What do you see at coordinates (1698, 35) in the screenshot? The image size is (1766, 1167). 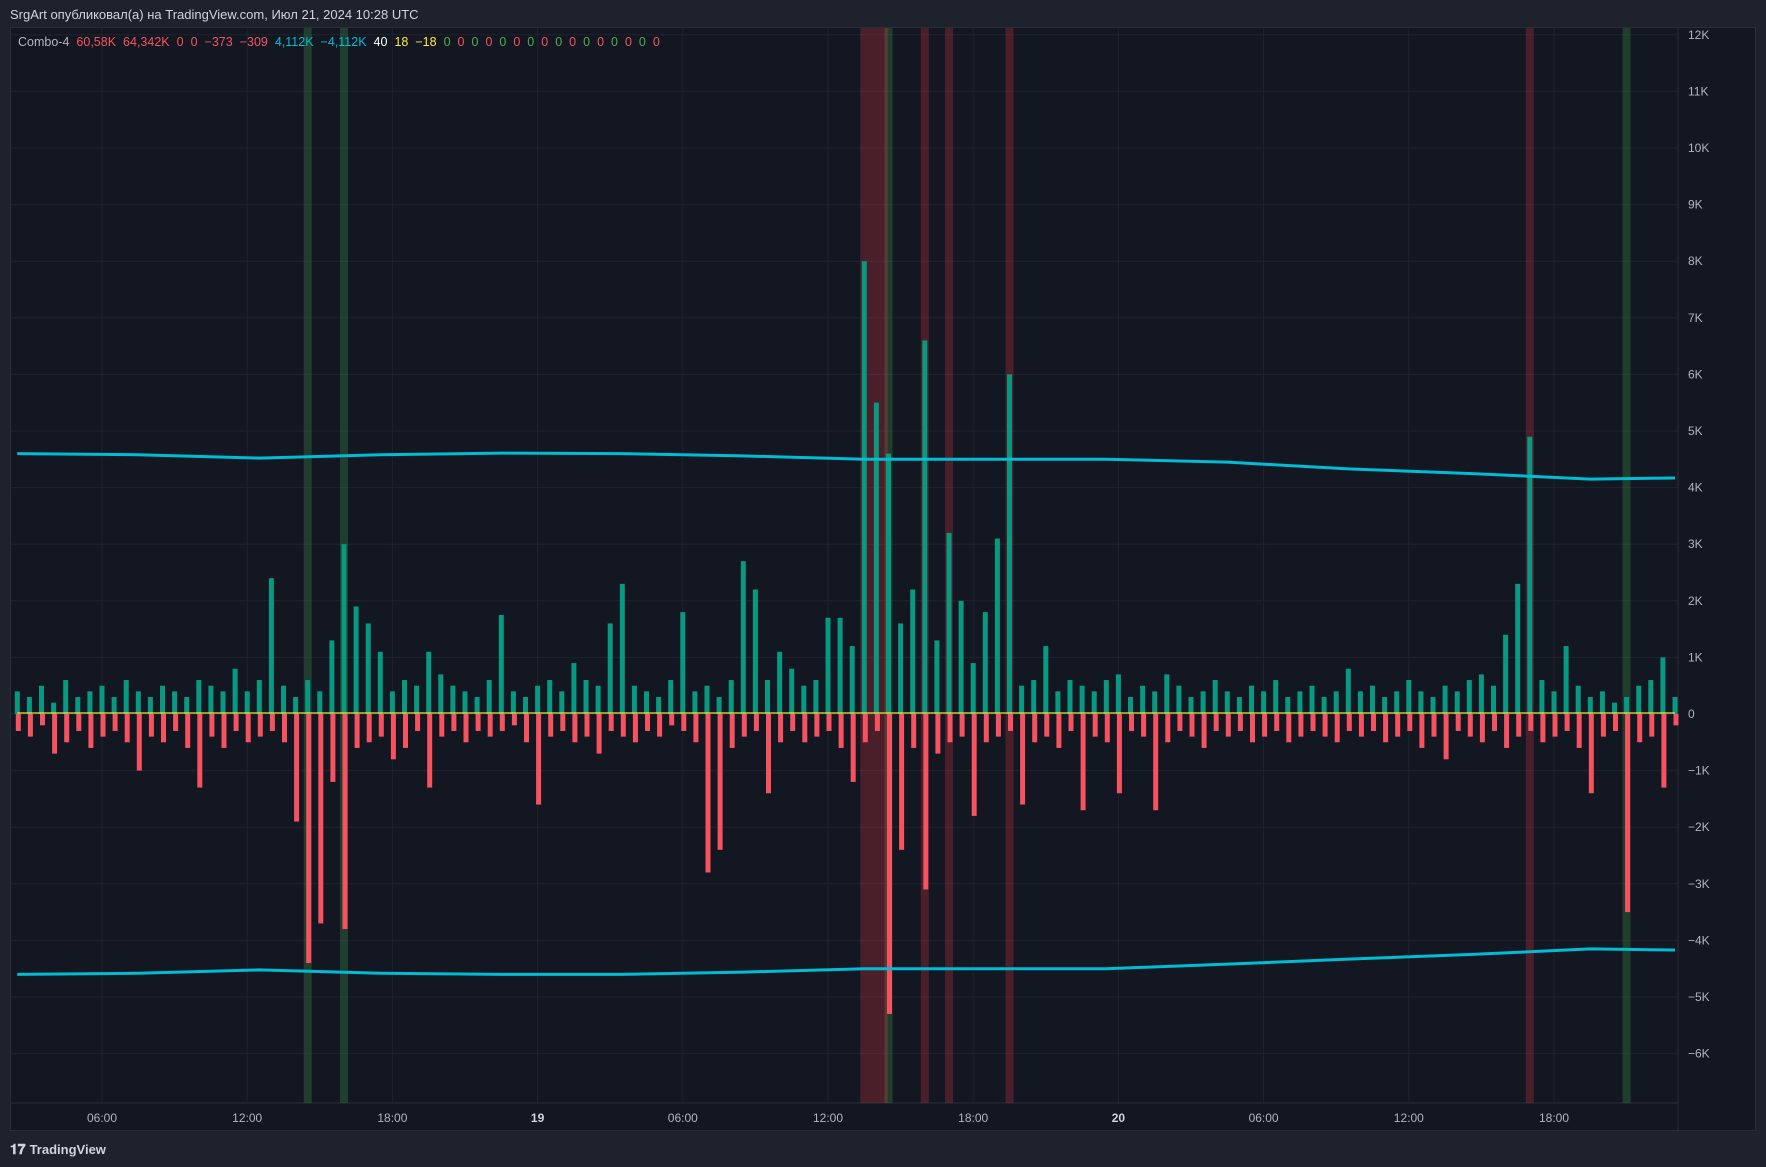 I see `y-tick-label: 12K` at bounding box center [1698, 35].